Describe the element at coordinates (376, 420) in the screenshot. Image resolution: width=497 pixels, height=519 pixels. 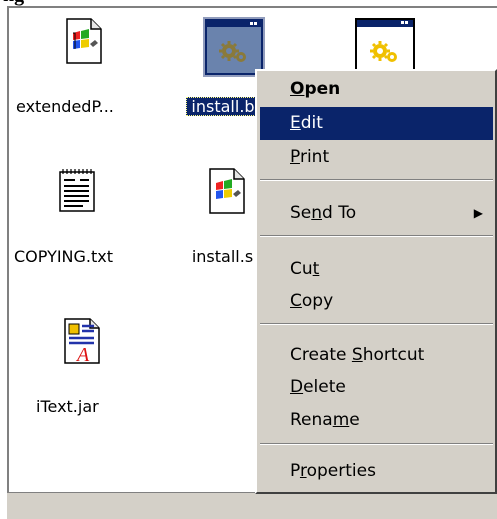
I see `menu-item-rename: Rename` at that location.